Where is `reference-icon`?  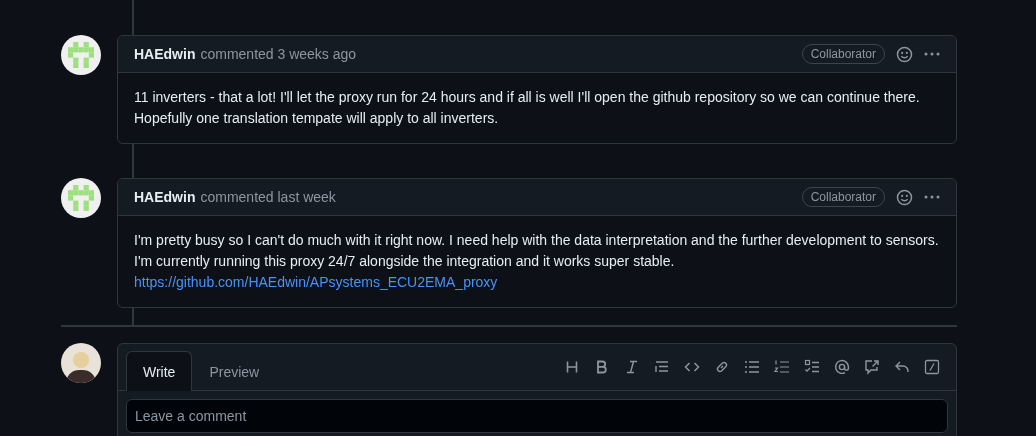
reference-icon is located at coordinates (872, 367).